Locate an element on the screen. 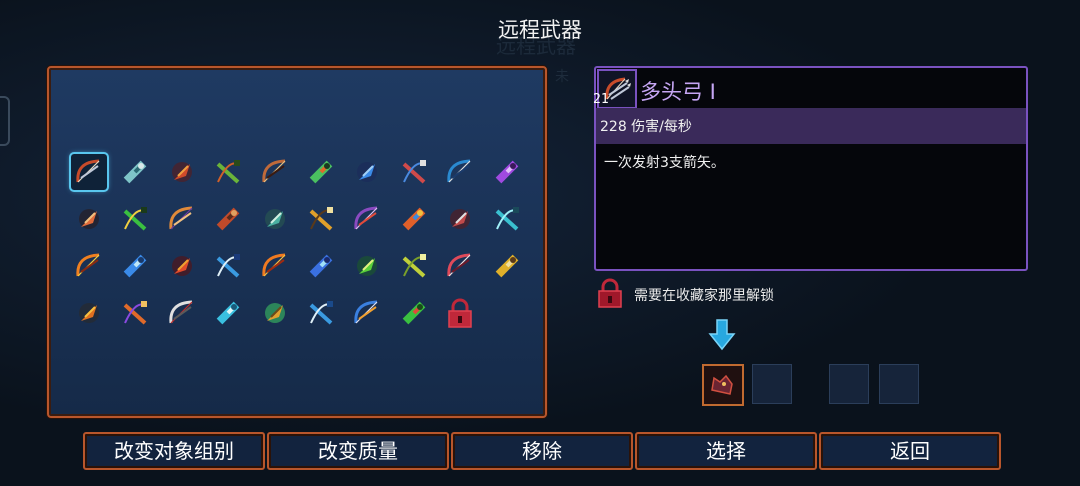 Image resolution: width=1080 pixels, height=486 pixels. poison-icon is located at coordinates (367, 266).